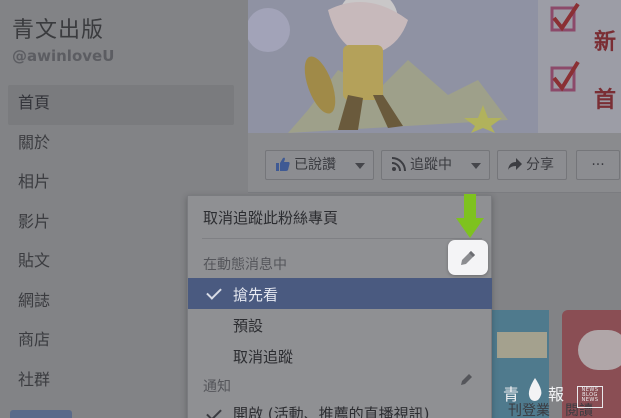  I want to click on menu-divider, so click(342, 238).